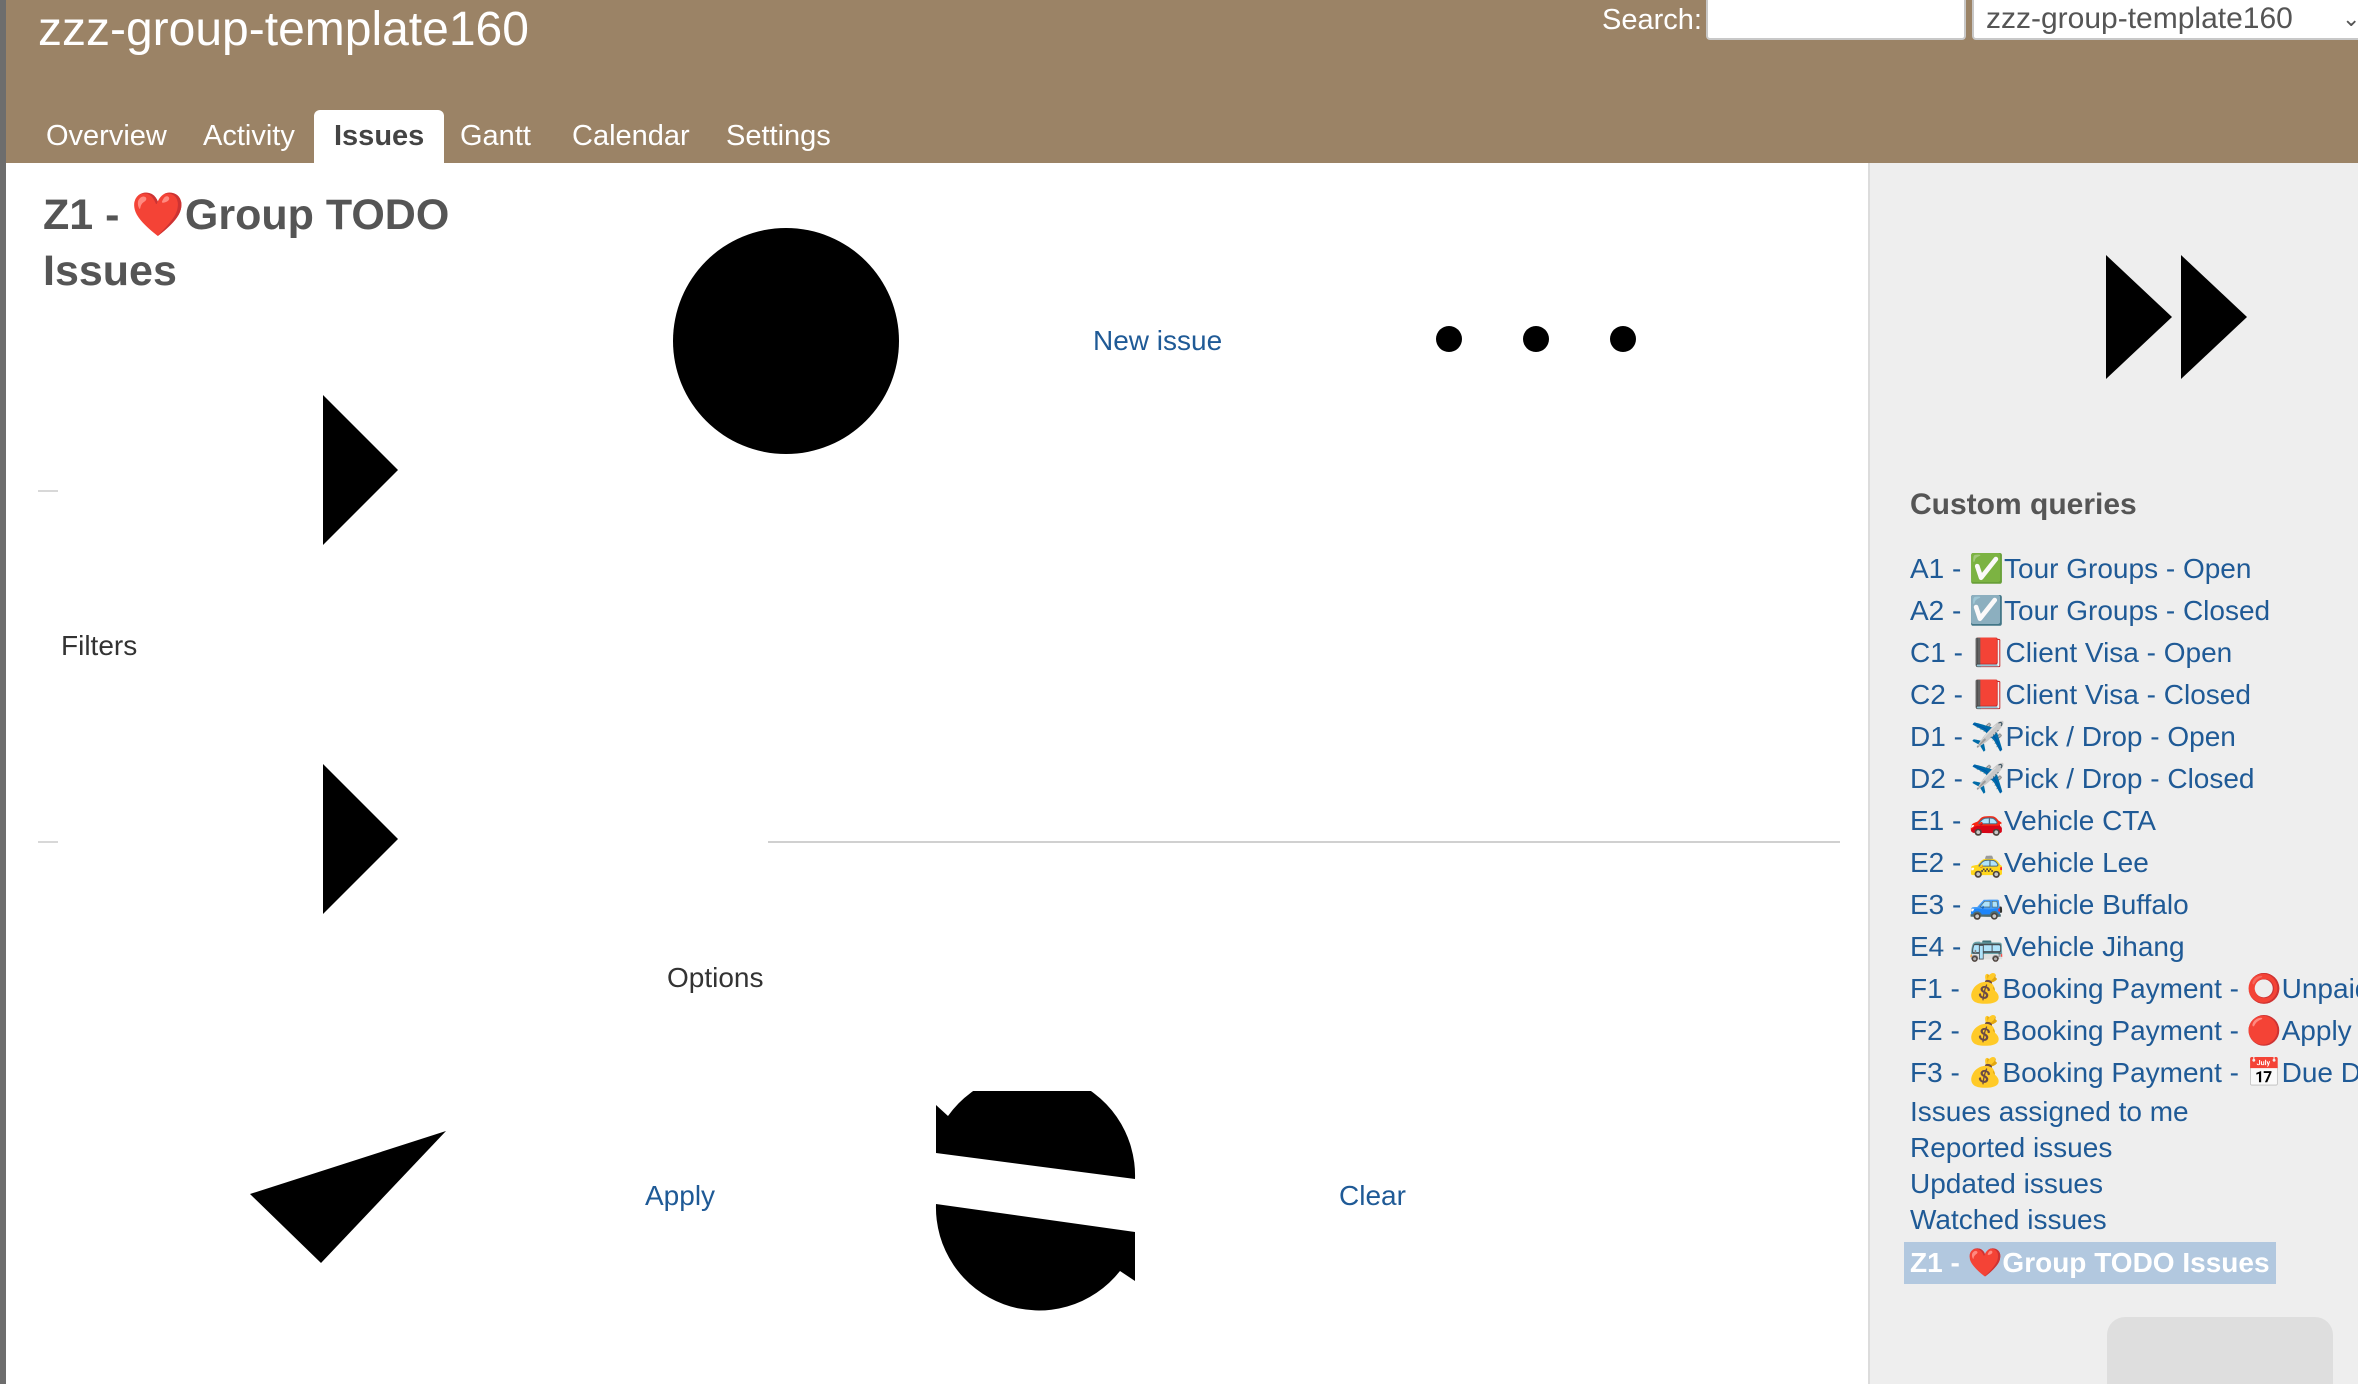 The width and height of the screenshot is (2358, 1384). What do you see at coordinates (2220, 1350) in the screenshot?
I see `sidebar-footer-box` at bounding box center [2220, 1350].